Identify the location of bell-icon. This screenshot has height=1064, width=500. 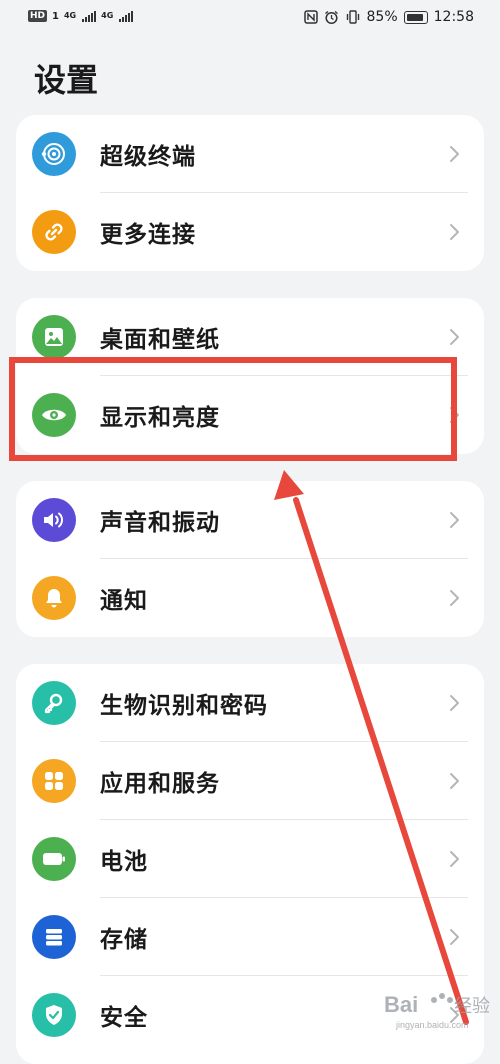
(54, 598).